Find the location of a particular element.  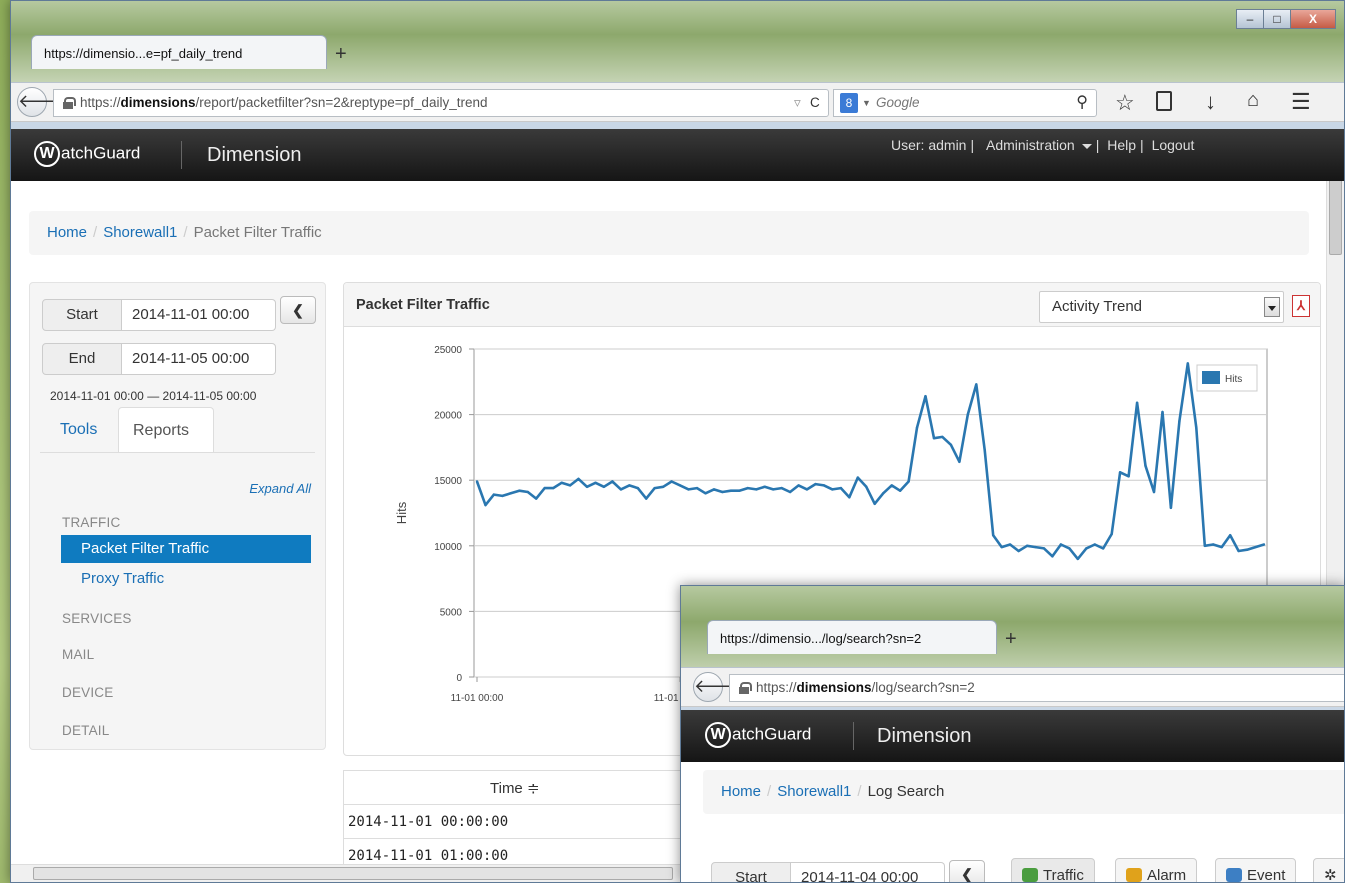

pdf-icon: ⅄ is located at coordinates (1301, 306).